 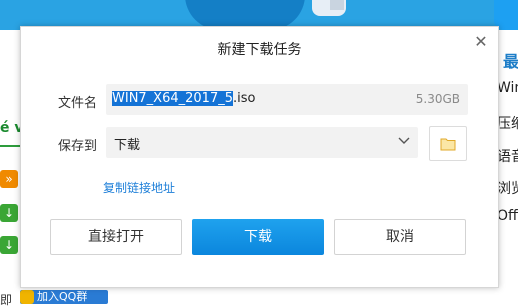 I want to click on close-icon: ✕, so click(x=481, y=41).